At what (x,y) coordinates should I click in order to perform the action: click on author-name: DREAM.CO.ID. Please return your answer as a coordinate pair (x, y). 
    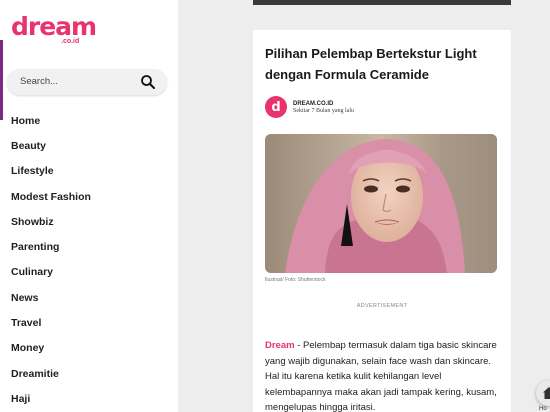
    Looking at the image, I should click on (323, 104).